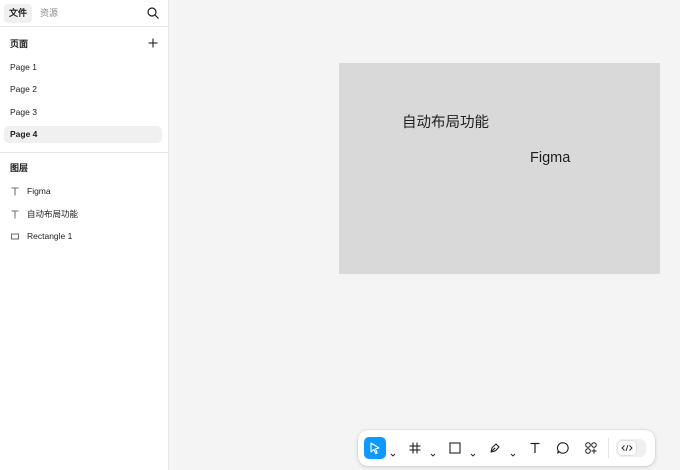 This screenshot has width=680, height=470. I want to click on frame-tool-button, so click(415, 448).